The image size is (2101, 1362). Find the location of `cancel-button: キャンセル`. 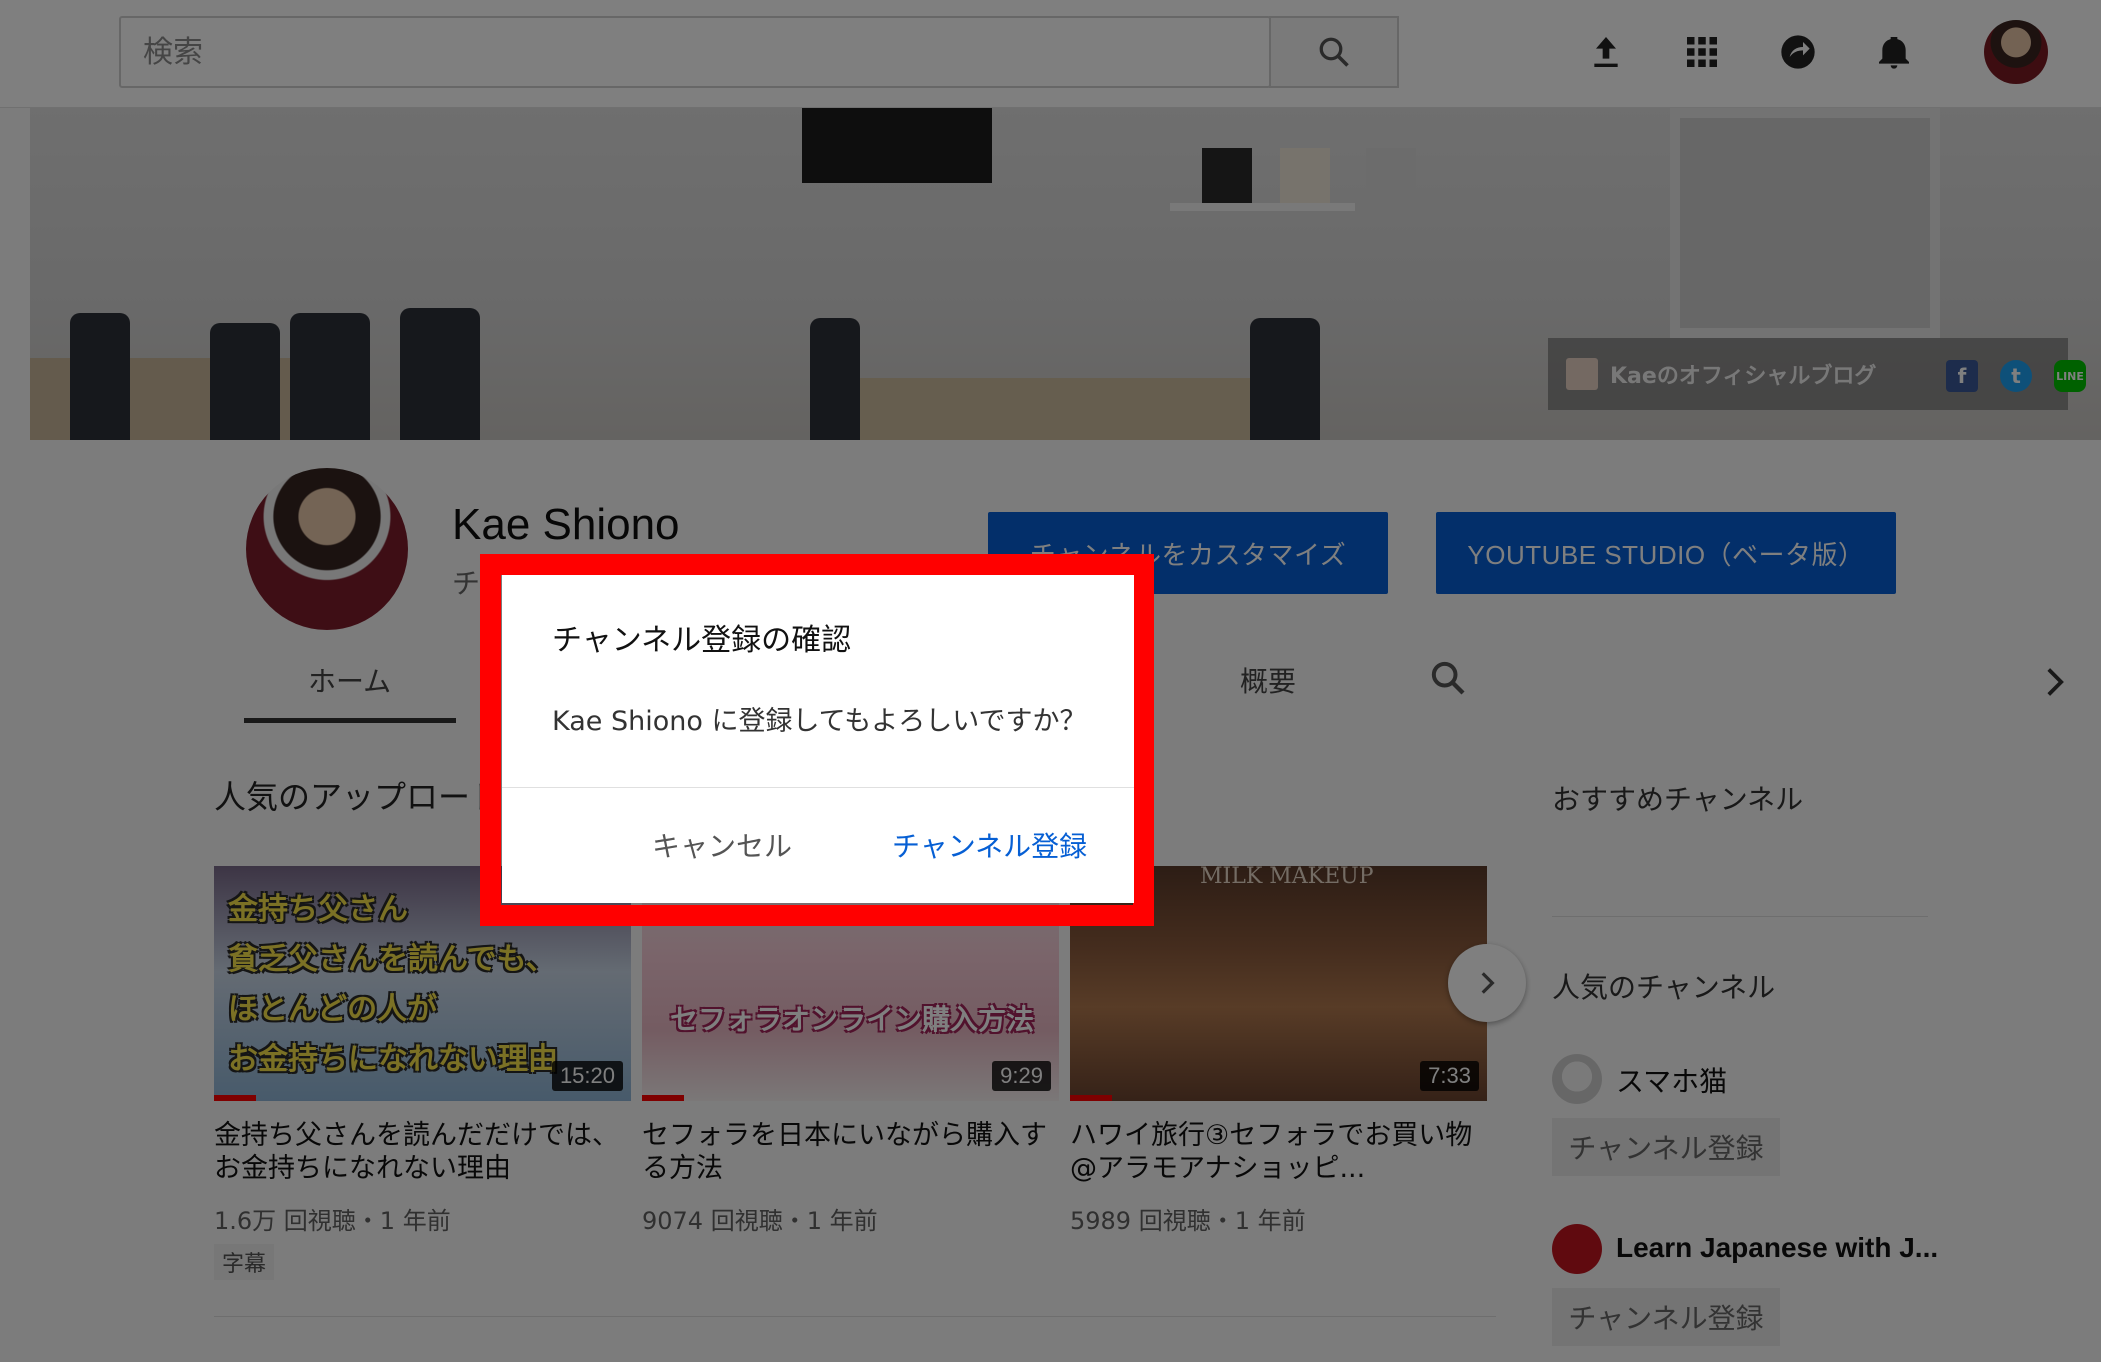

cancel-button: キャンセル is located at coordinates (722, 845).